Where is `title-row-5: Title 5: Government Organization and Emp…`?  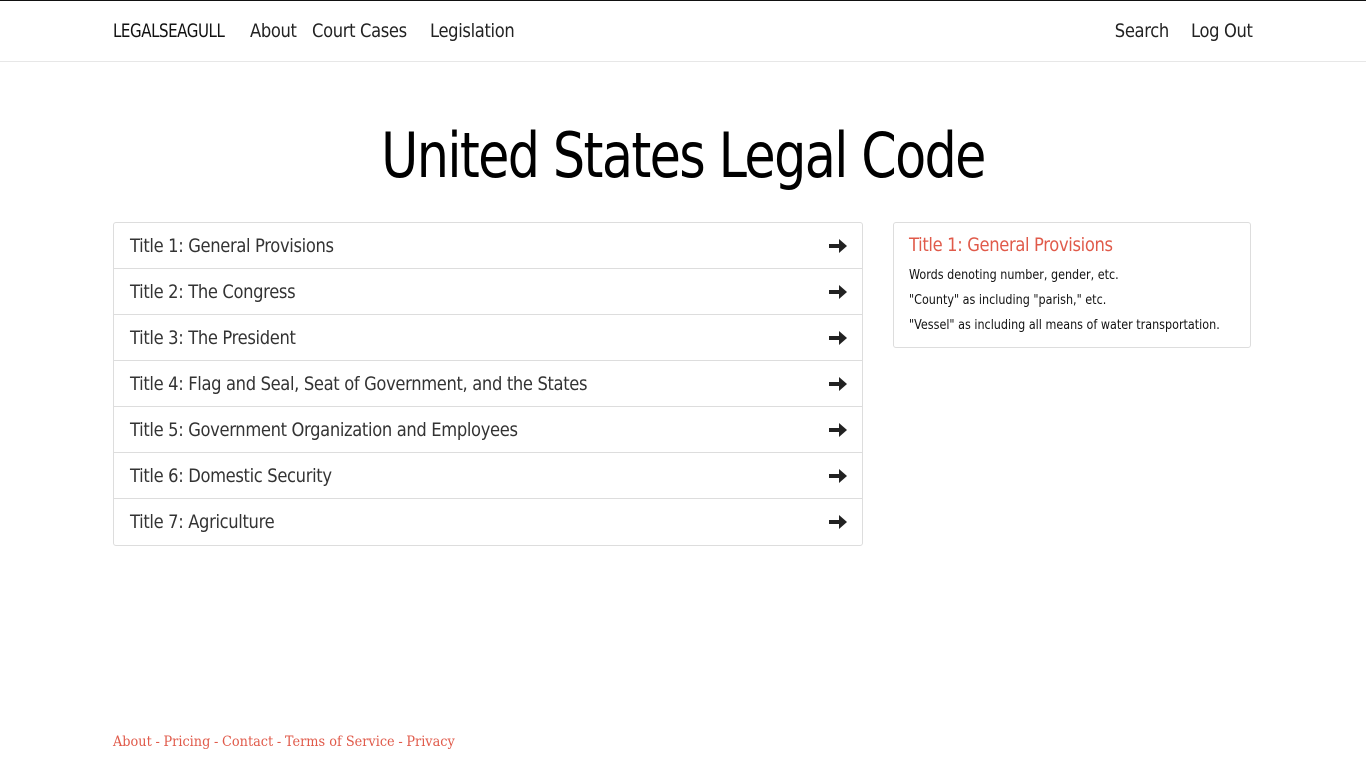
title-row-5: Title 5: Government Organization and Emp… is located at coordinates (488, 430).